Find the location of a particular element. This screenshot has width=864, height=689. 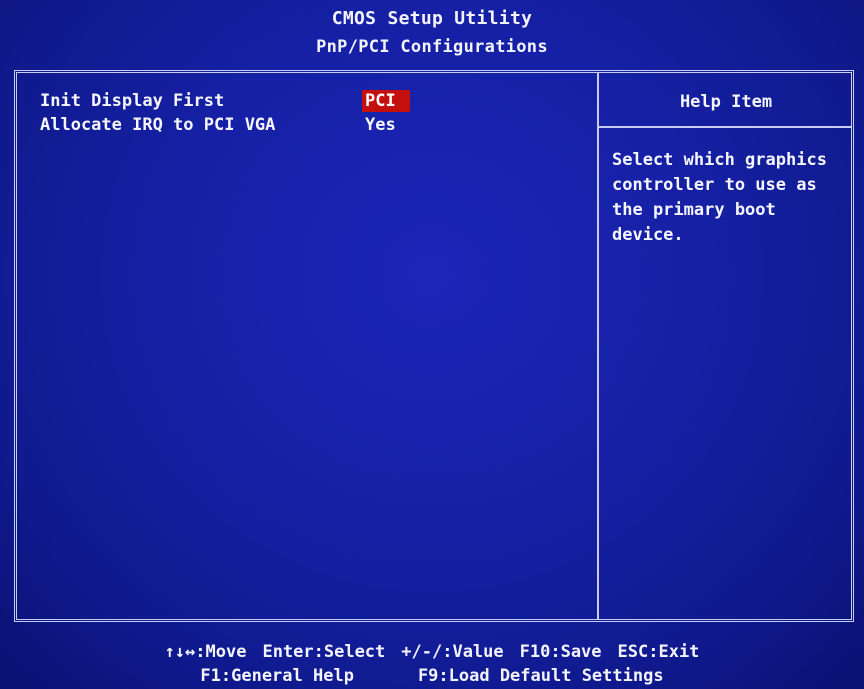

key-legend-line-2: F1:General Help F9:Load Default Settings is located at coordinates (432, 676).